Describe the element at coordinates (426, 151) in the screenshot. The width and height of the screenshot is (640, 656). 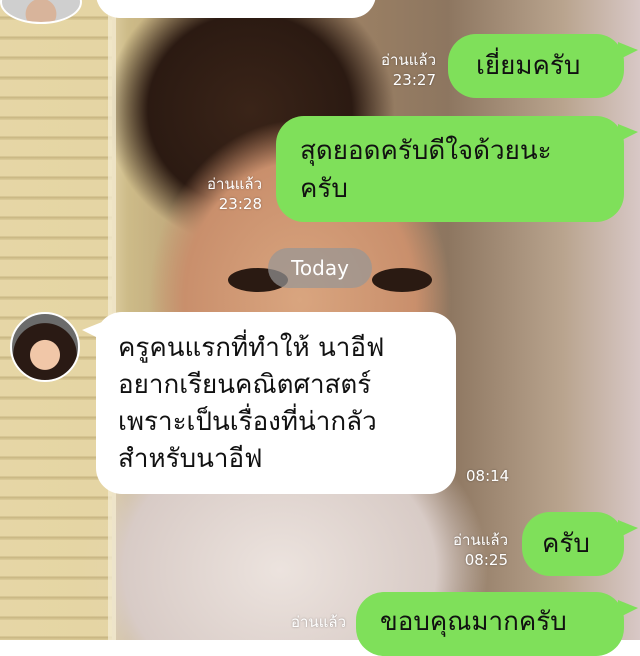
I see `message-text-line: สุดยอดครับดีใจด้วยนะ` at that location.